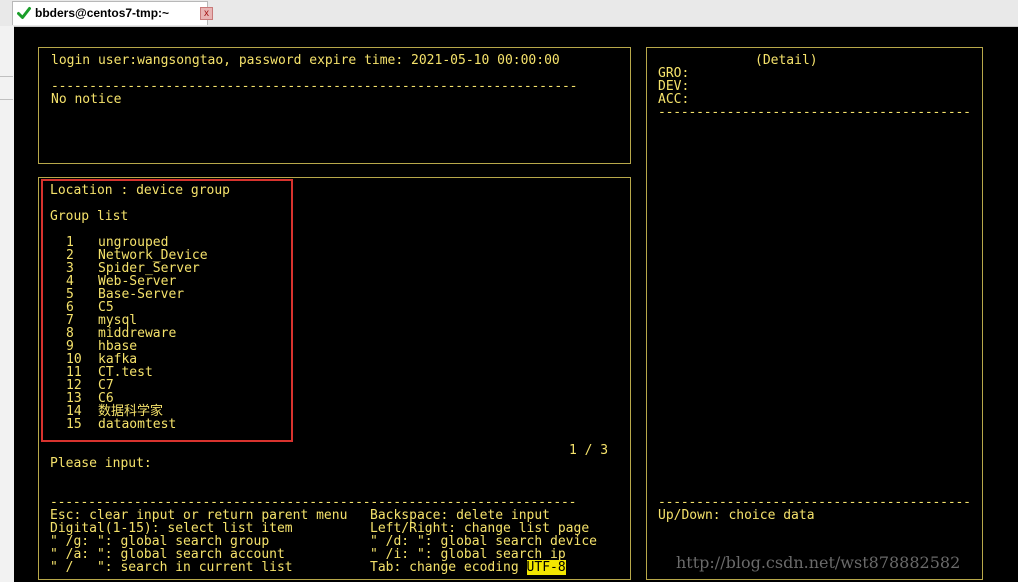 The width and height of the screenshot is (1018, 582). Describe the element at coordinates (7, 304) in the screenshot. I see `left-gutter` at that location.